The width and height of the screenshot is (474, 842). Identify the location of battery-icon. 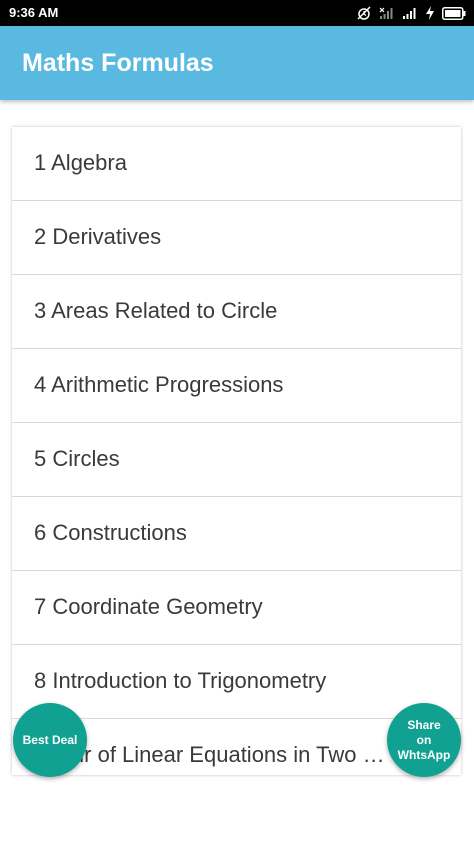
(454, 13).